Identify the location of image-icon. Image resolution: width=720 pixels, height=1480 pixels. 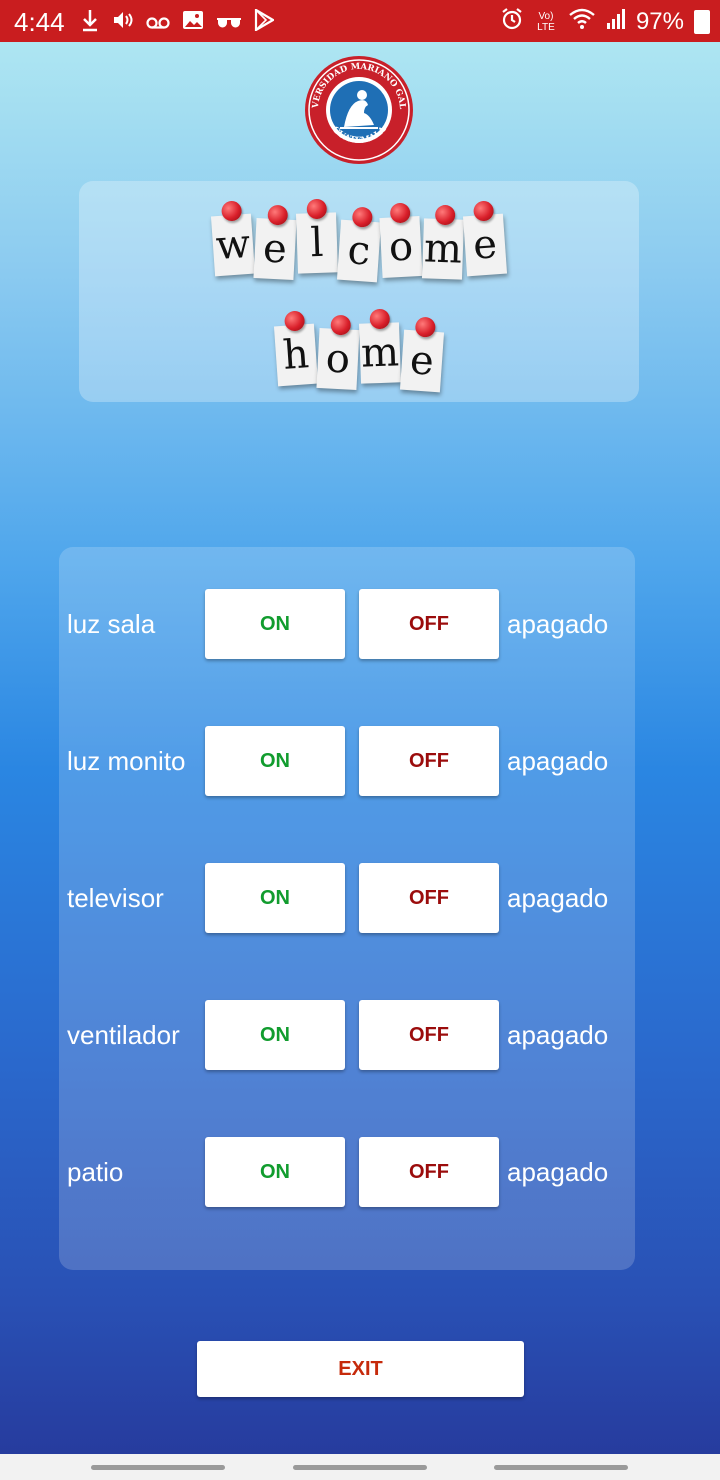
(193, 23).